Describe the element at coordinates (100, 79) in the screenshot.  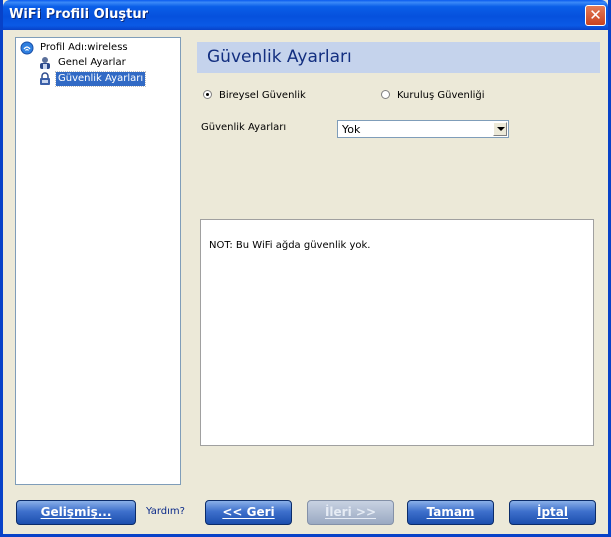
I see `tree-security-label: Güvenlik Ayarları` at that location.